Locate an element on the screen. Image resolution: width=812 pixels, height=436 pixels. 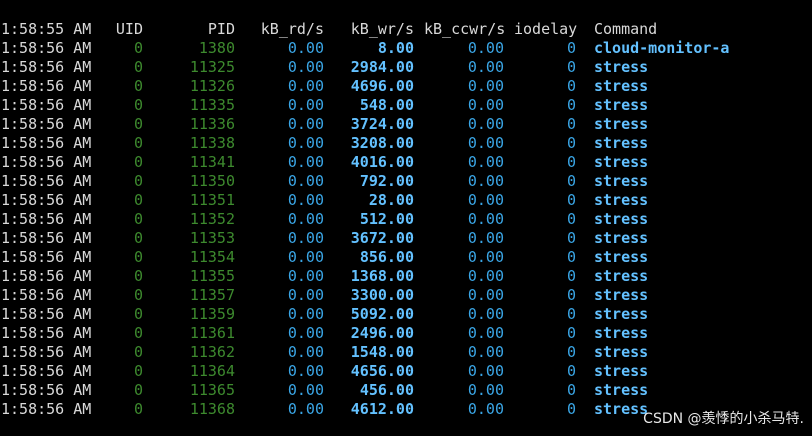
table-row: 1:58:56 AM 0 11364 0.00 4656.00 0.00 0 stress is located at coordinates (406, 371).